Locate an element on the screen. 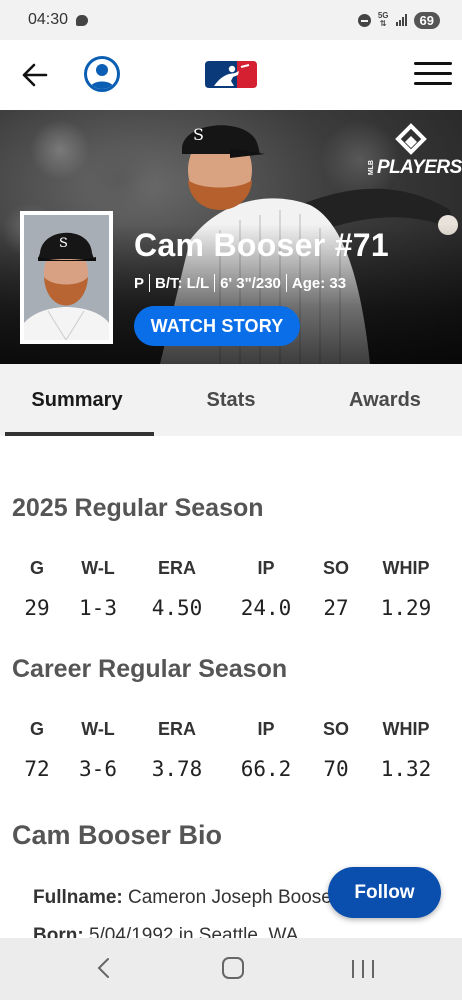  bio-fullname-label: Fullname: is located at coordinates (78, 897).